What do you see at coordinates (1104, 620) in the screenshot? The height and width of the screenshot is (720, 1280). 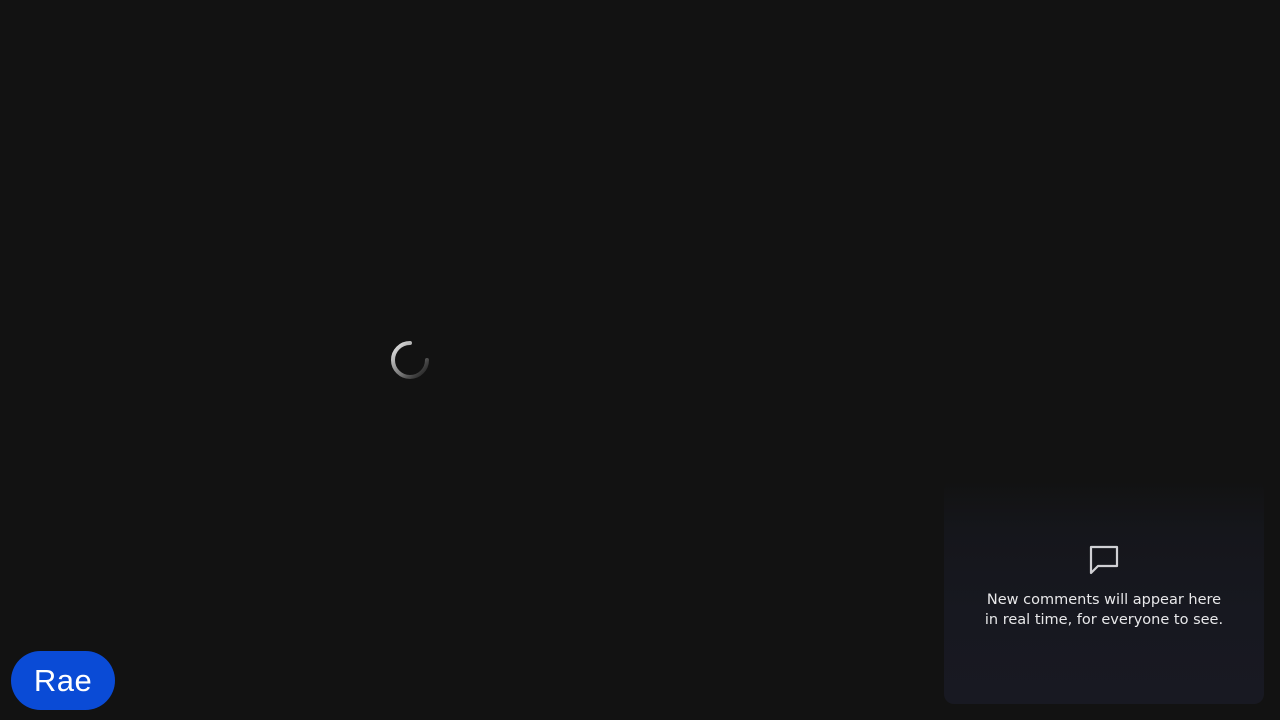 I see `comments-empty-line-2: in real time, for everyone to see.` at bounding box center [1104, 620].